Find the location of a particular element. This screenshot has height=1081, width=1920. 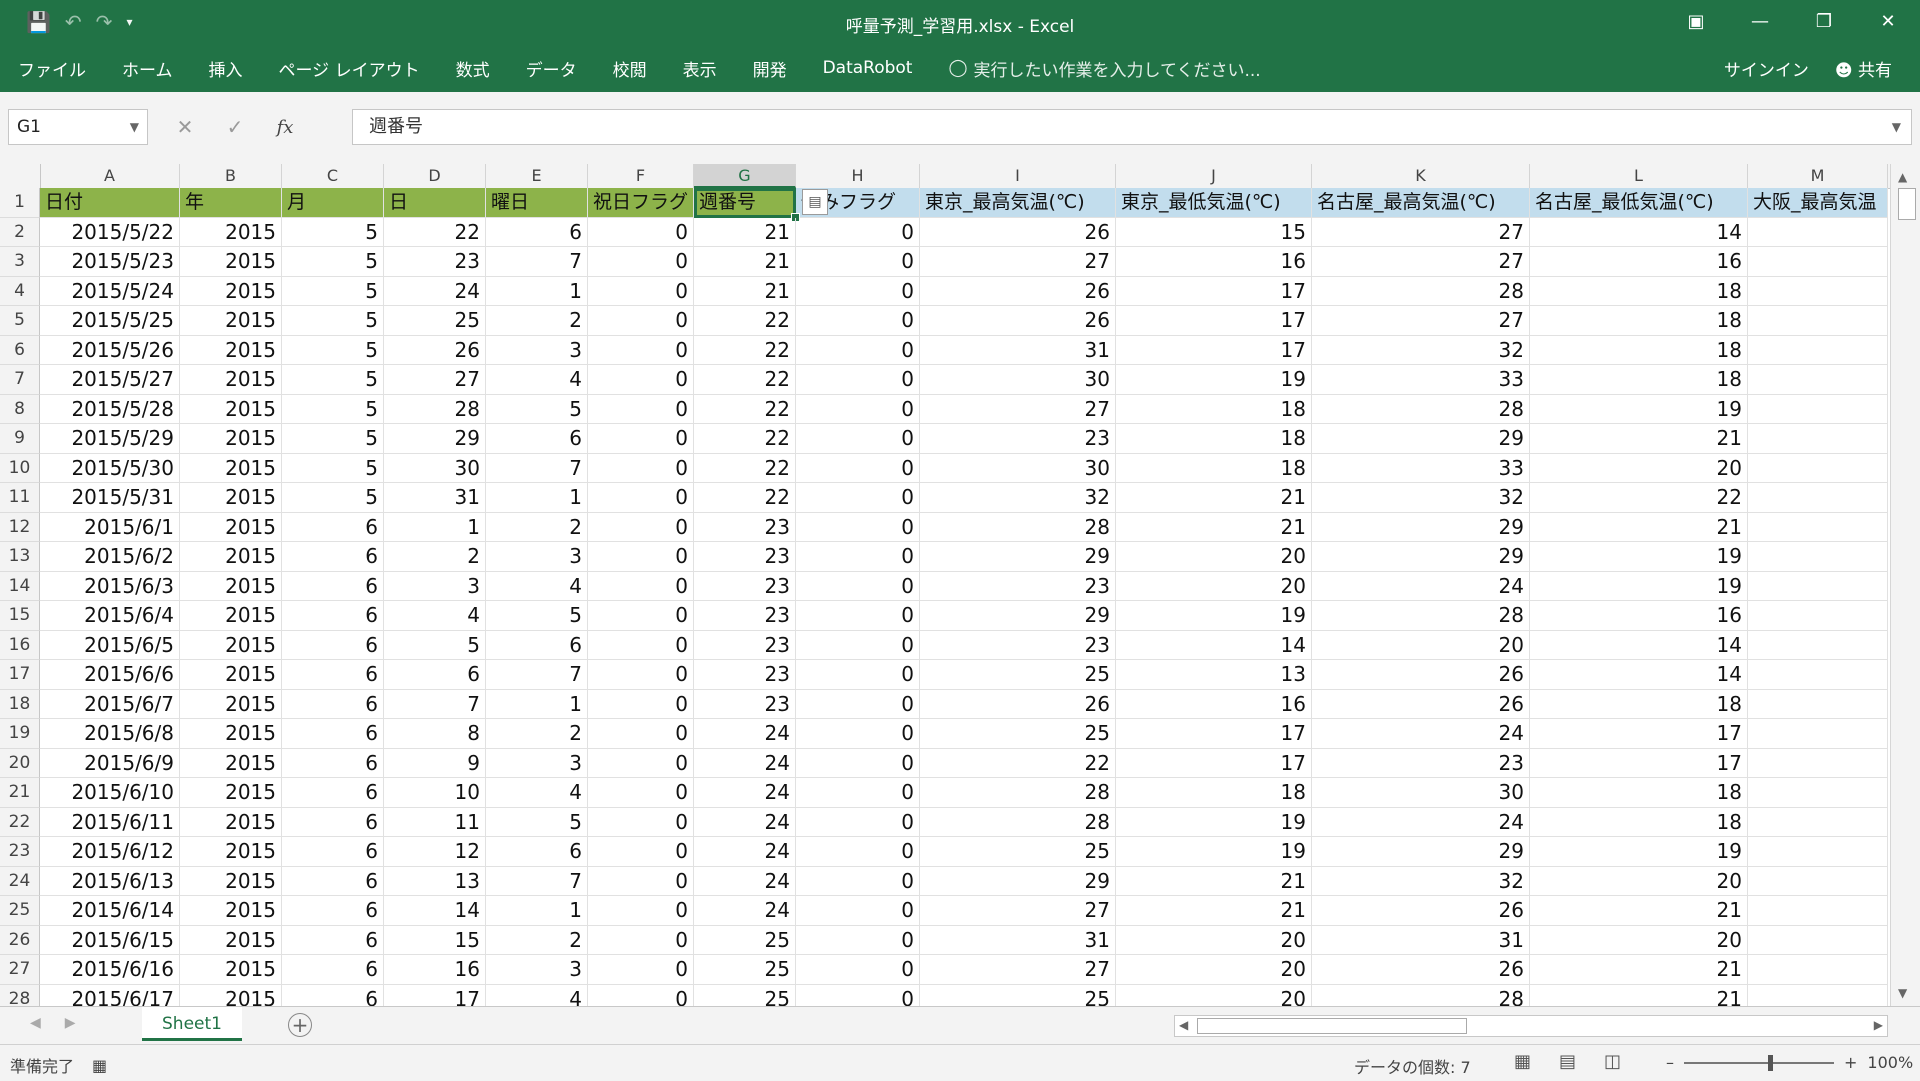

row-header: 6 is located at coordinates (20, 350).